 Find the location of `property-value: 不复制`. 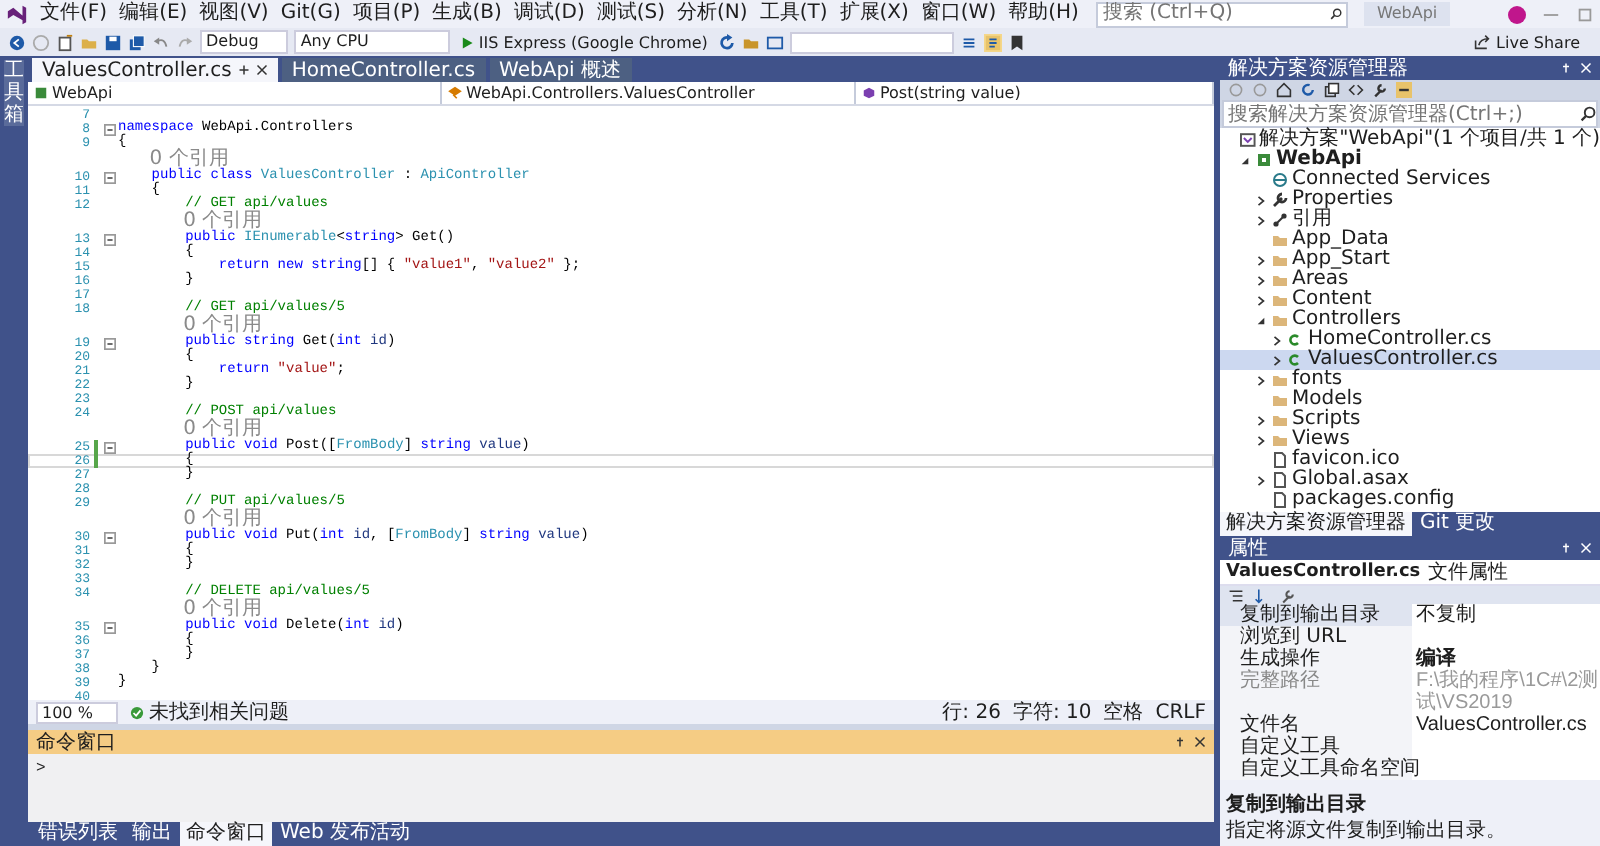

property-value: 不复制 is located at coordinates (1506, 615).